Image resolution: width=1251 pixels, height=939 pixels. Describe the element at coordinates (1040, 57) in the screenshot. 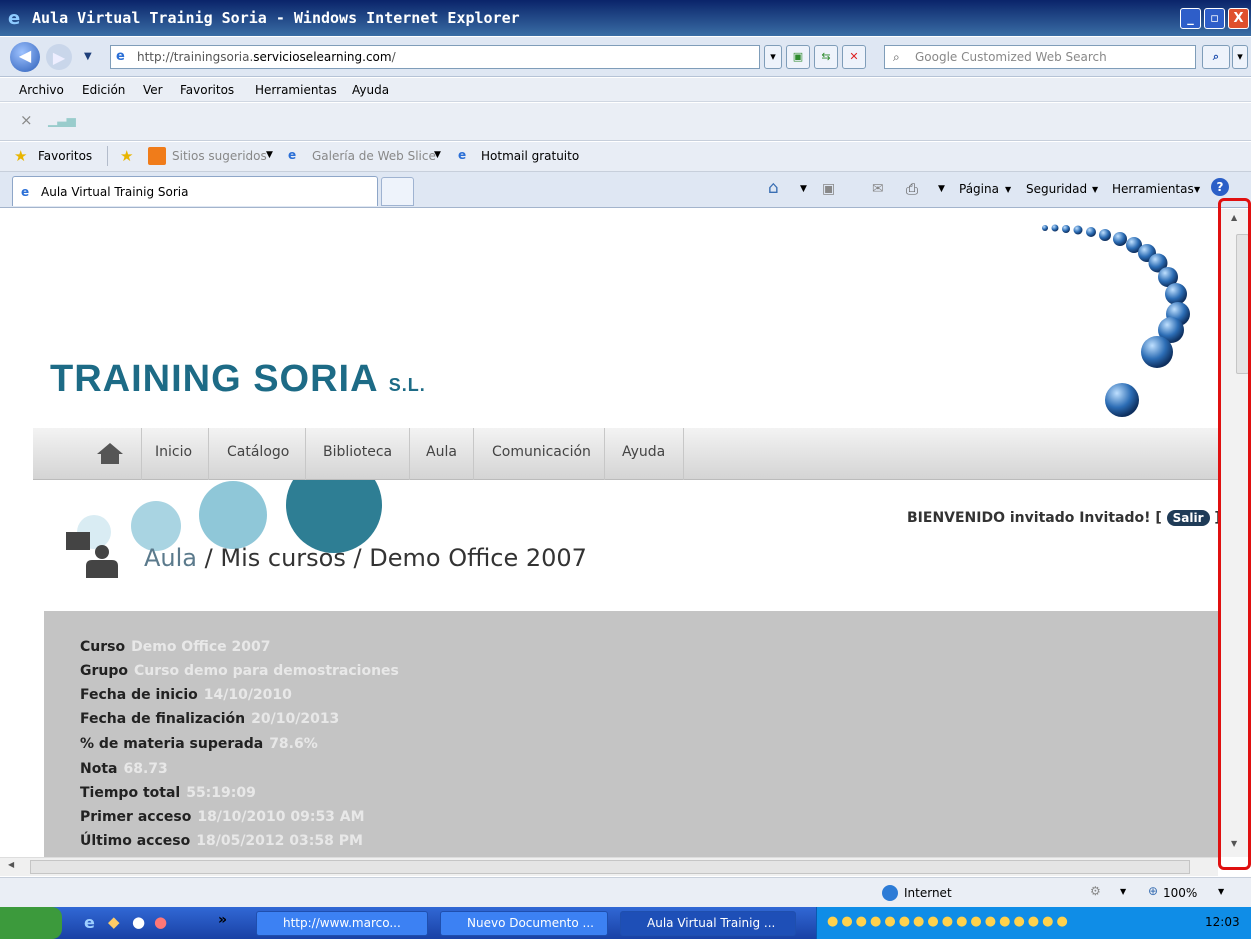

I see `search-input: ⌕ Google Customized Web Search` at that location.